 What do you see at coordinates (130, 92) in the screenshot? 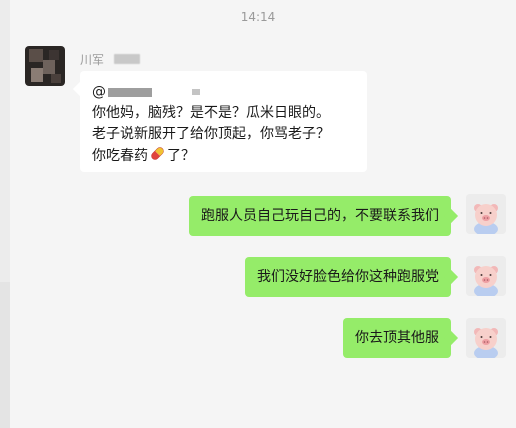
I see `mention-redacted` at bounding box center [130, 92].